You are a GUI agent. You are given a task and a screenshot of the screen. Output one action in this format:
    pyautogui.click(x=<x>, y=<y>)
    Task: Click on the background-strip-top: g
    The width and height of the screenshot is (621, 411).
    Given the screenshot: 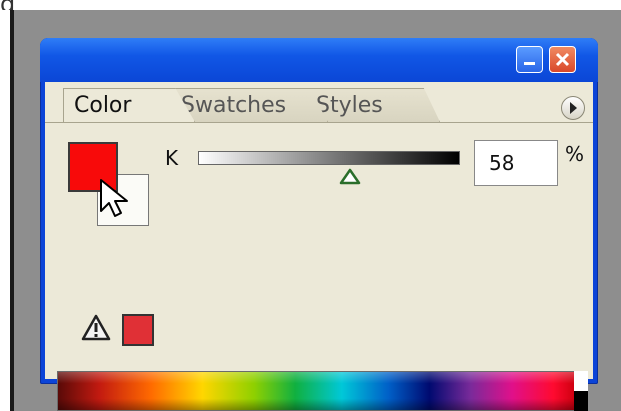 What is the action you would take?
    pyautogui.click(x=310, y=5)
    